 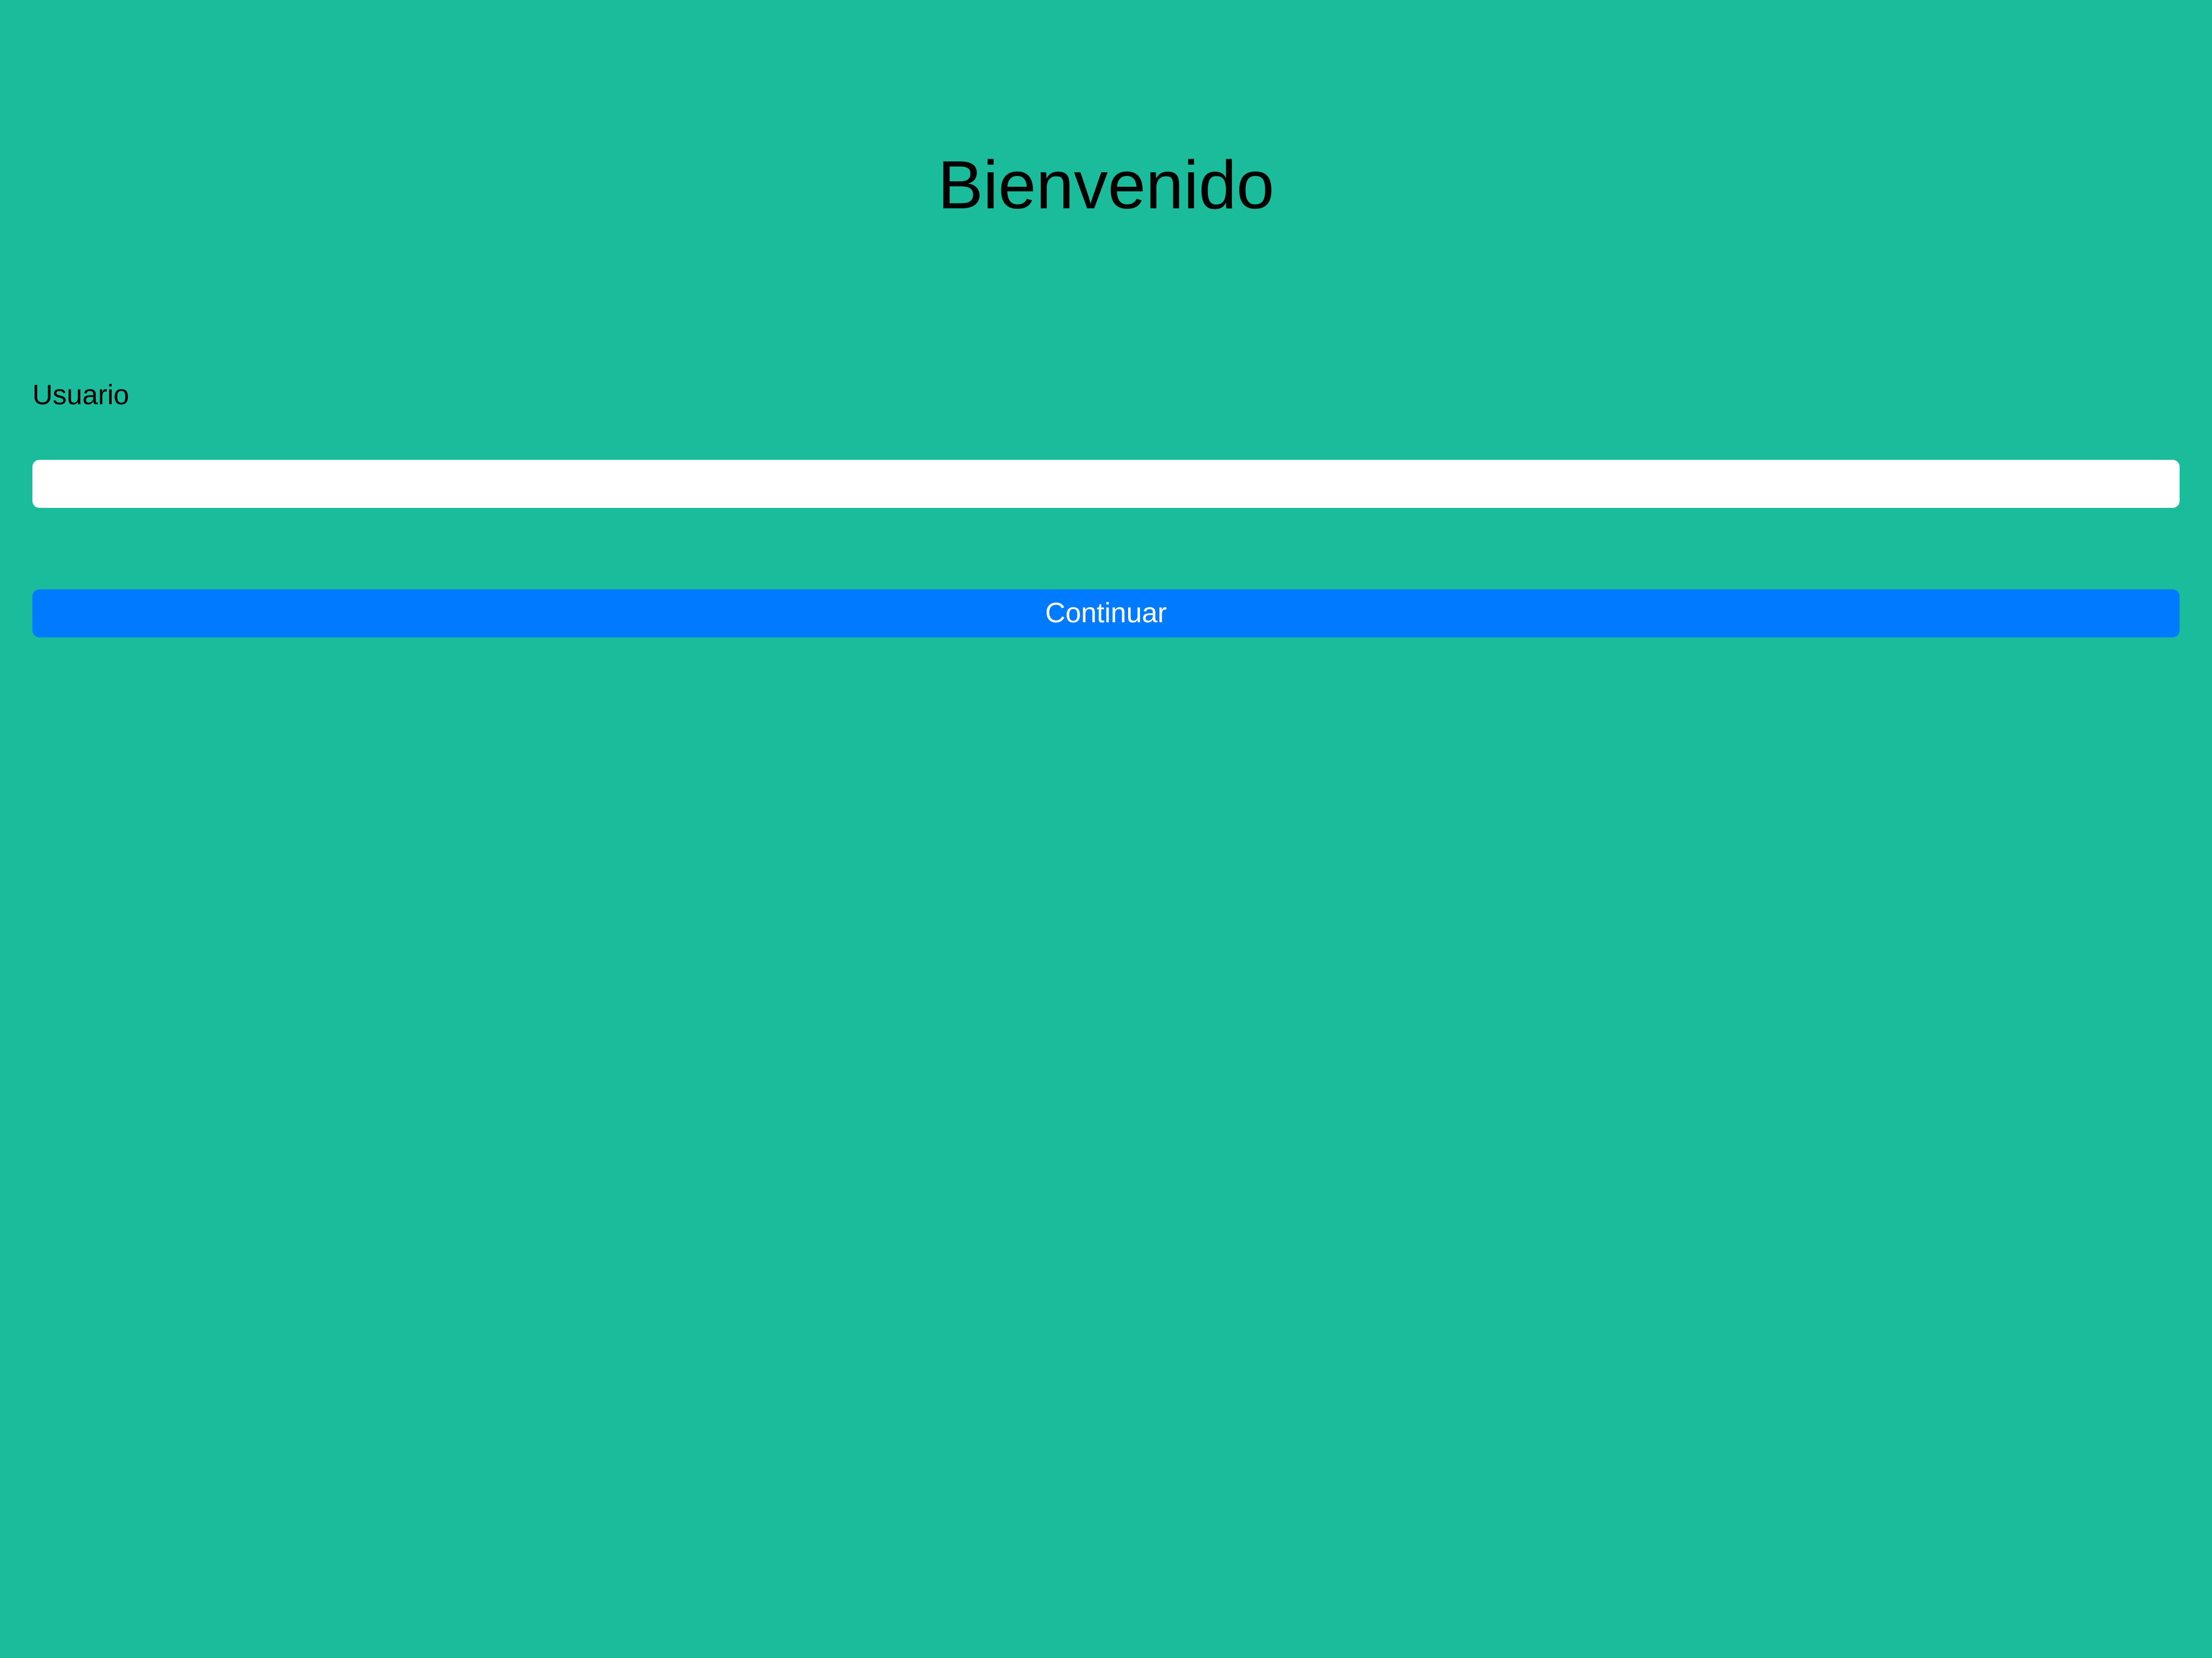 What do you see at coordinates (1106, 484) in the screenshot?
I see `username-input` at bounding box center [1106, 484].